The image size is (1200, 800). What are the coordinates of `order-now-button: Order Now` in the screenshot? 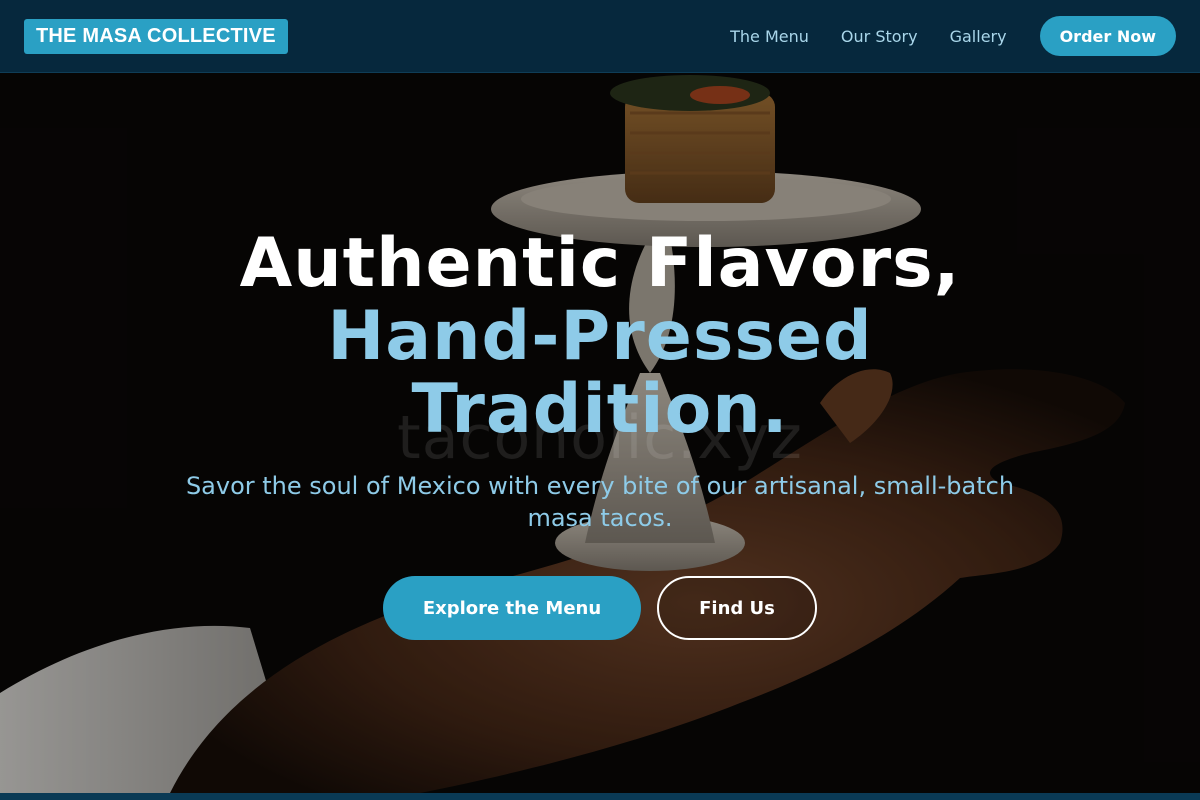 It's located at (1107, 36).